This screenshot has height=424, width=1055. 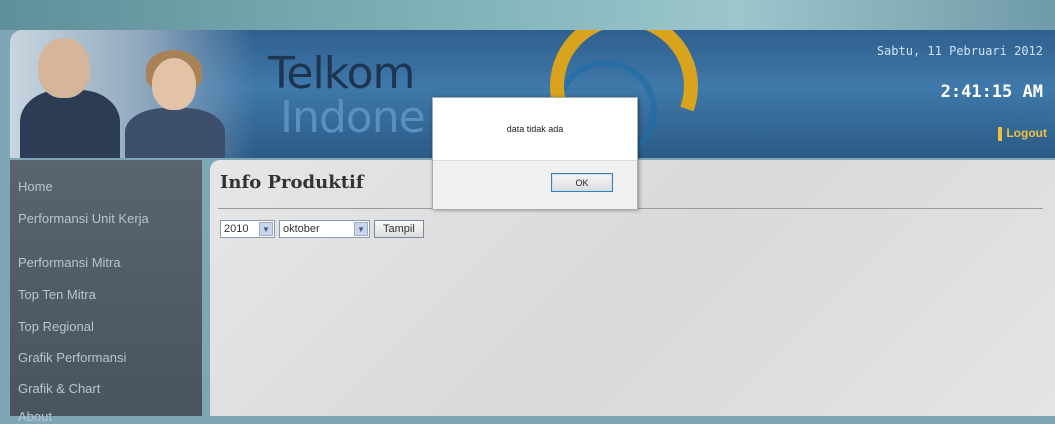 What do you see at coordinates (1026, 133) in the screenshot?
I see `logout-label: Logout` at bounding box center [1026, 133].